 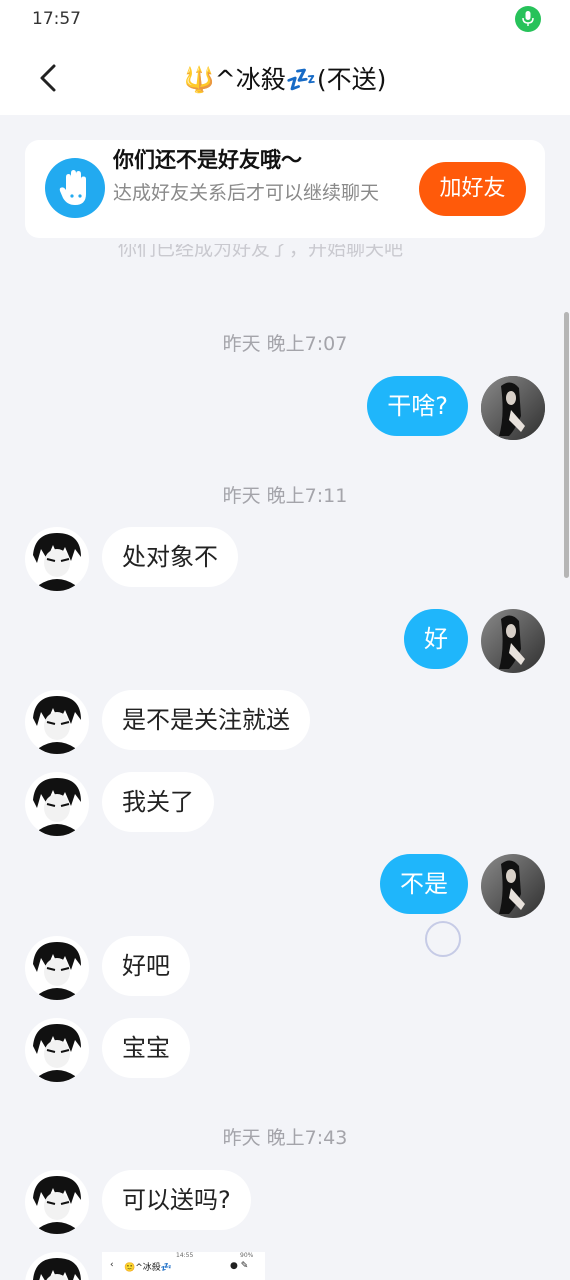 What do you see at coordinates (566, 445) in the screenshot?
I see `scrollbar` at bounding box center [566, 445].